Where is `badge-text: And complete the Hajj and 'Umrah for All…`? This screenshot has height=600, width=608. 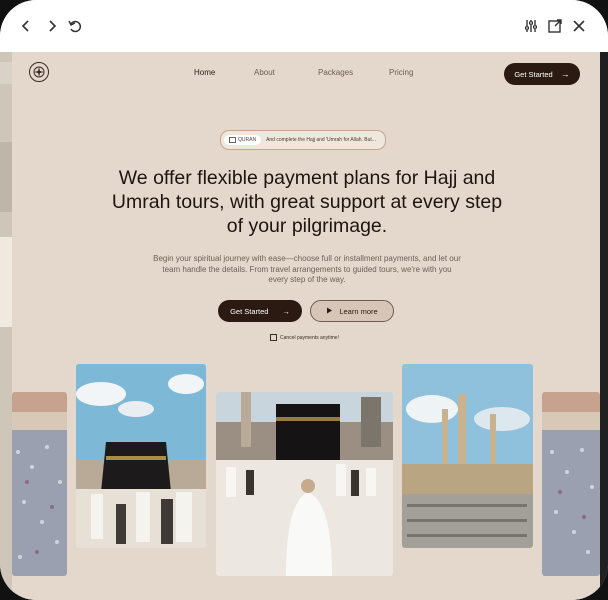
badge-text: And complete the Hajj and 'Umrah for All… is located at coordinates (321, 140).